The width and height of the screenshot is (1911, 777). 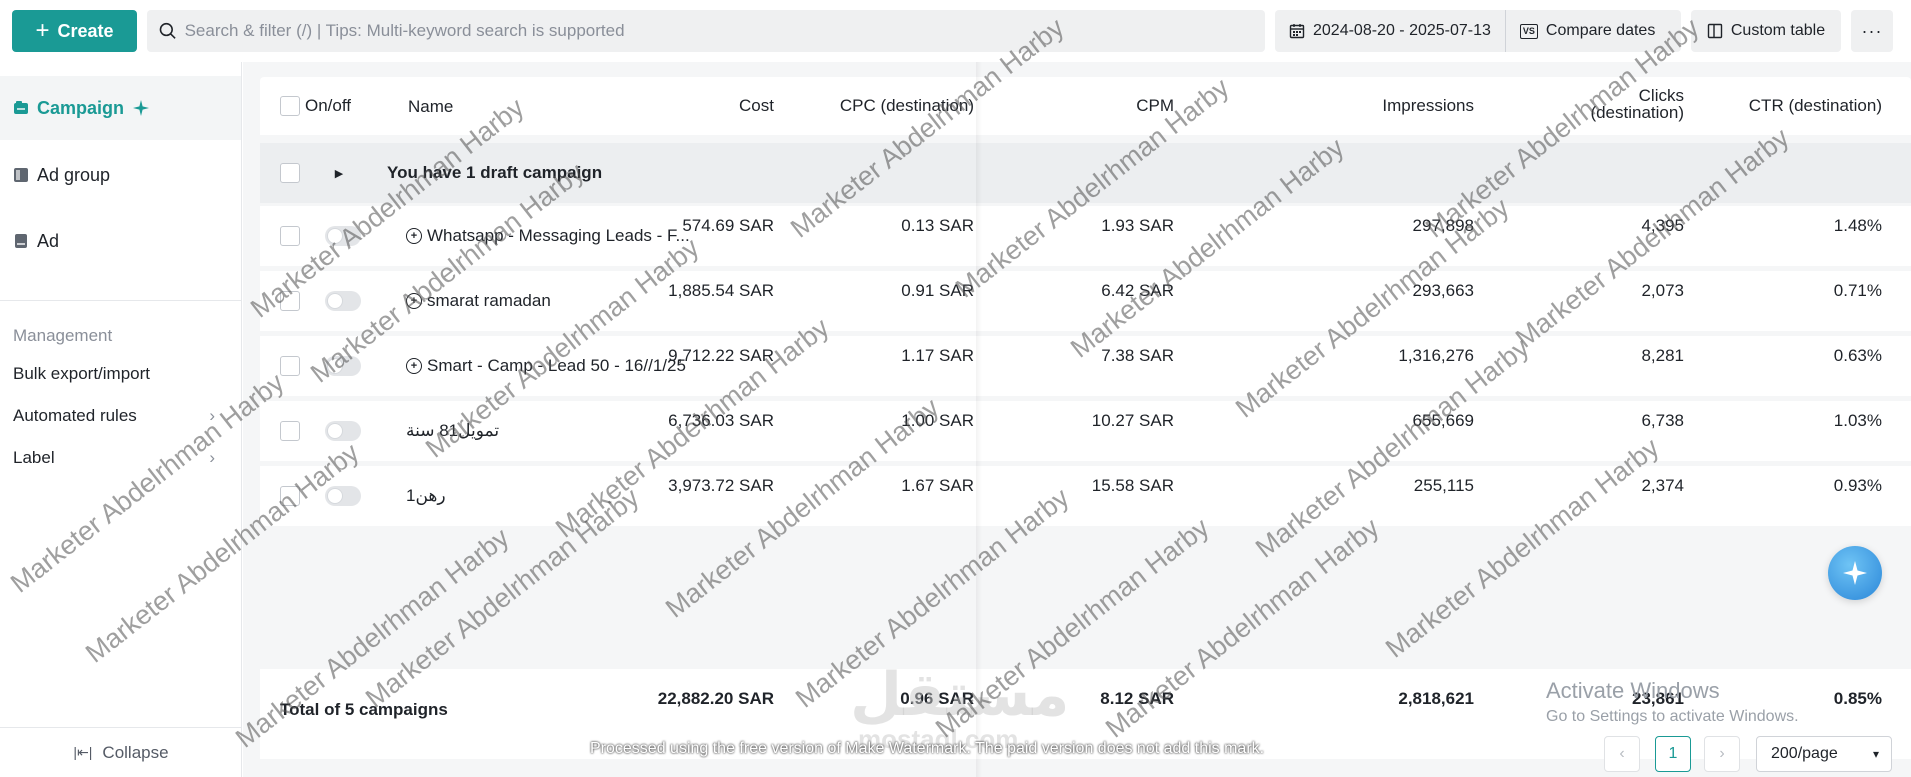 I want to click on caret-right-icon: ▶, so click(x=339, y=173).